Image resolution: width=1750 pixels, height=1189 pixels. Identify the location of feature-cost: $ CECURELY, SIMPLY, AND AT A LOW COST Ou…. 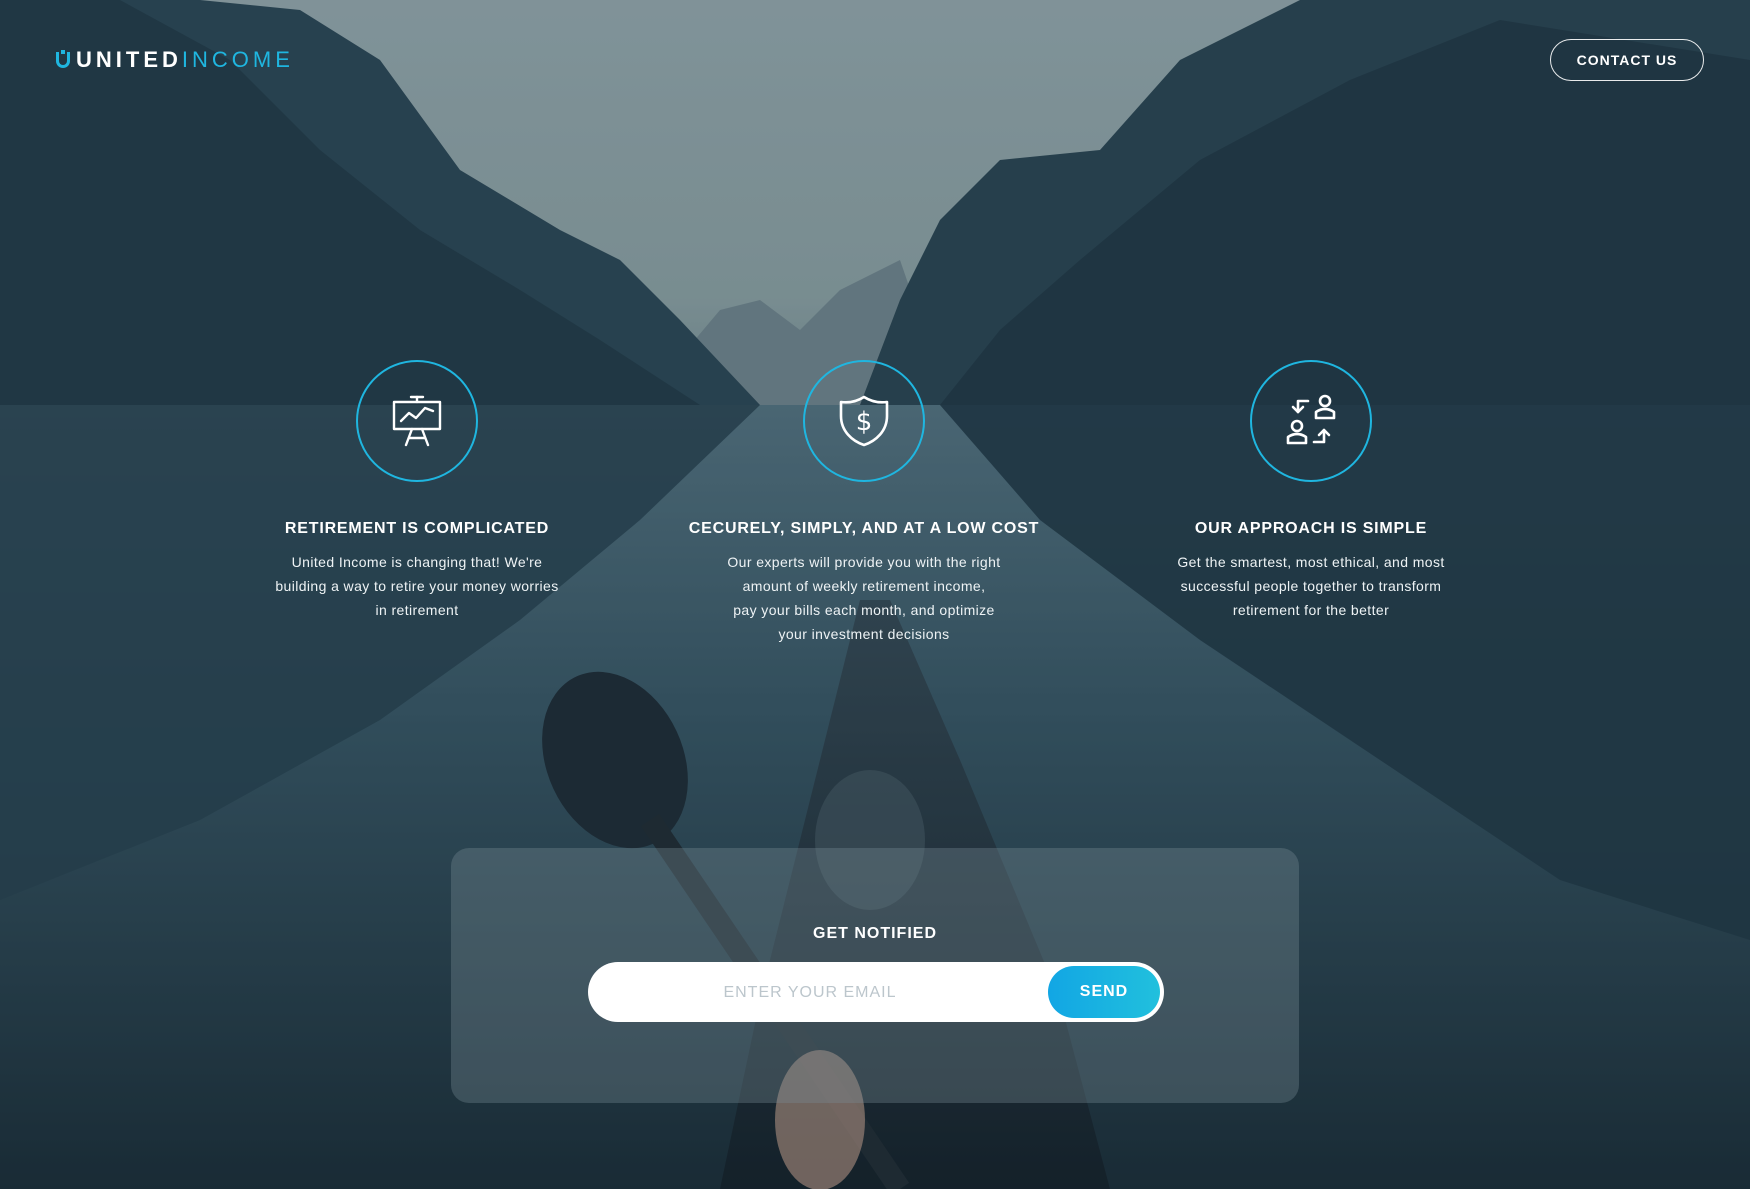
(864, 503).